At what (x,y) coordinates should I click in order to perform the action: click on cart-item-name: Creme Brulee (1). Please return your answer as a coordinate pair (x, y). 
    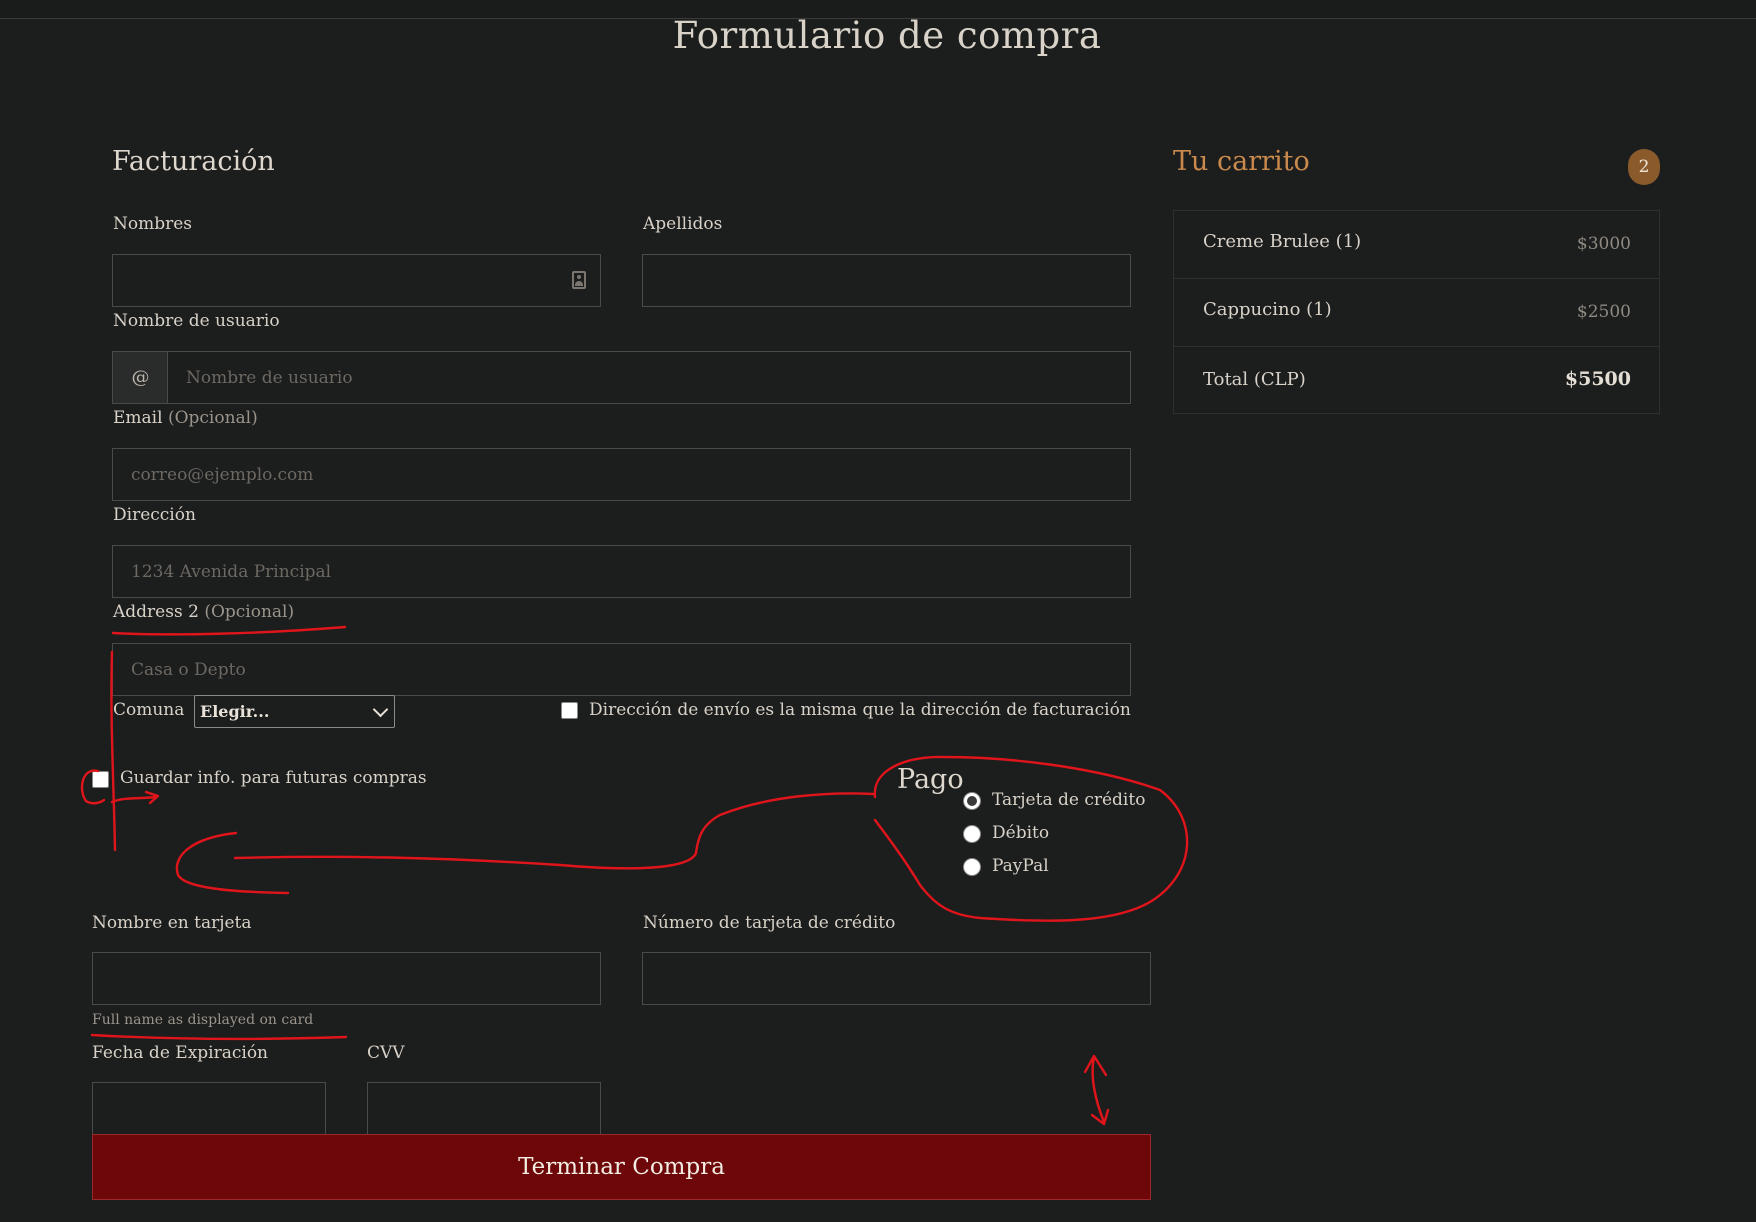
    Looking at the image, I should click on (1282, 241).